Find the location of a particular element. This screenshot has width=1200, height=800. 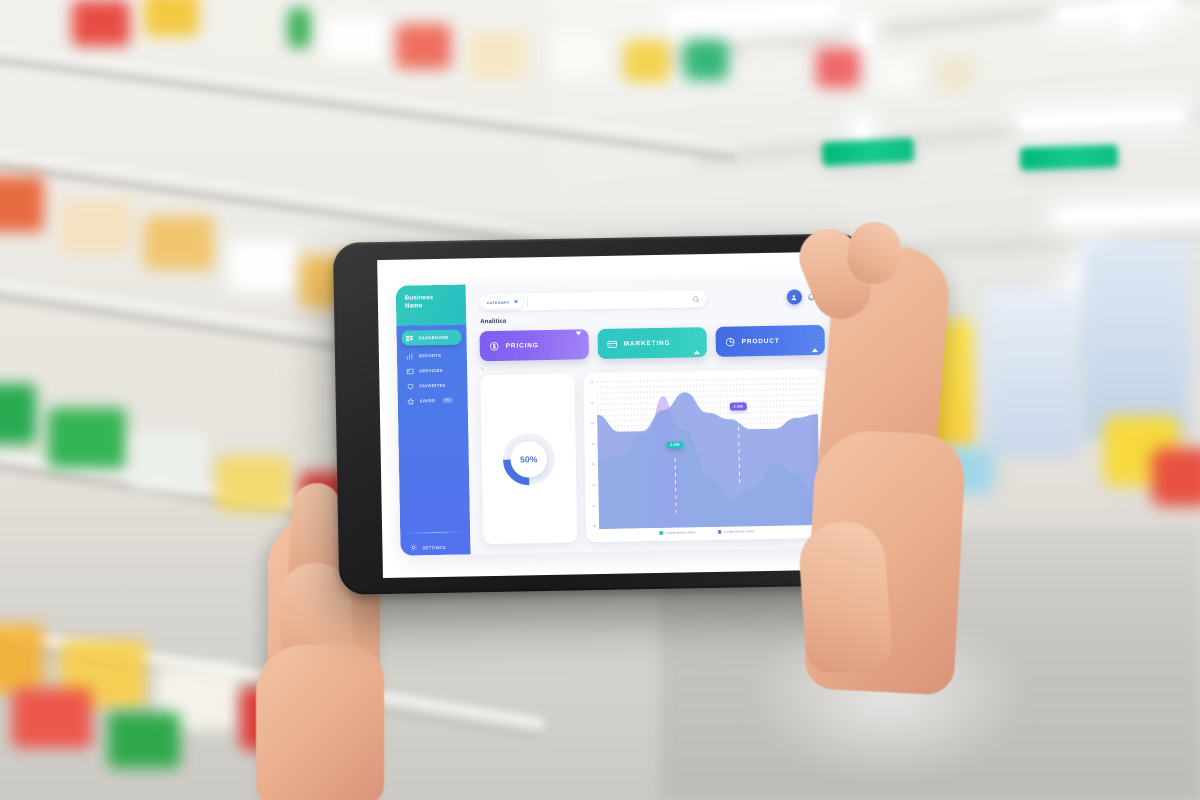

pie-clock-icon is located at coordinates (730, 341).